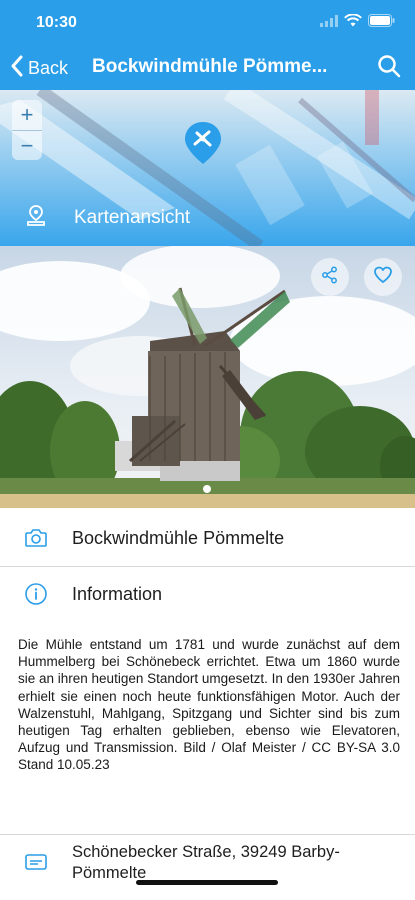  I want to click on information-row: Information, so click(207, 594).